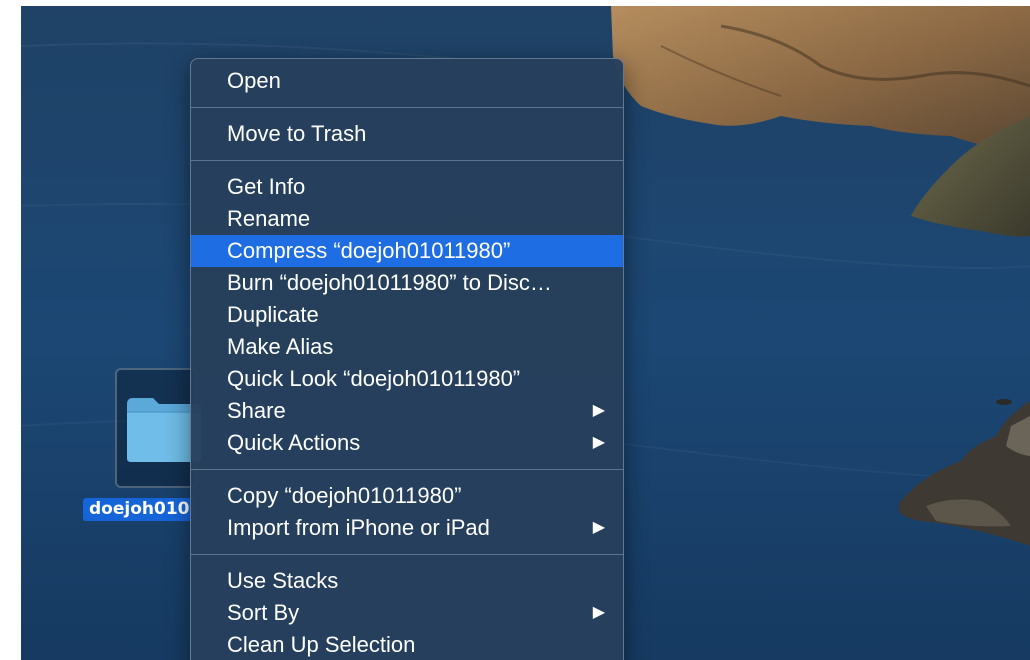 Image resolution: width=1030 pixels, height=660 pixels. What do you see at coordinates (266, 186) in the screenshot?
I see `menu-item-label: Get Info` at bounding box center [266, 186].